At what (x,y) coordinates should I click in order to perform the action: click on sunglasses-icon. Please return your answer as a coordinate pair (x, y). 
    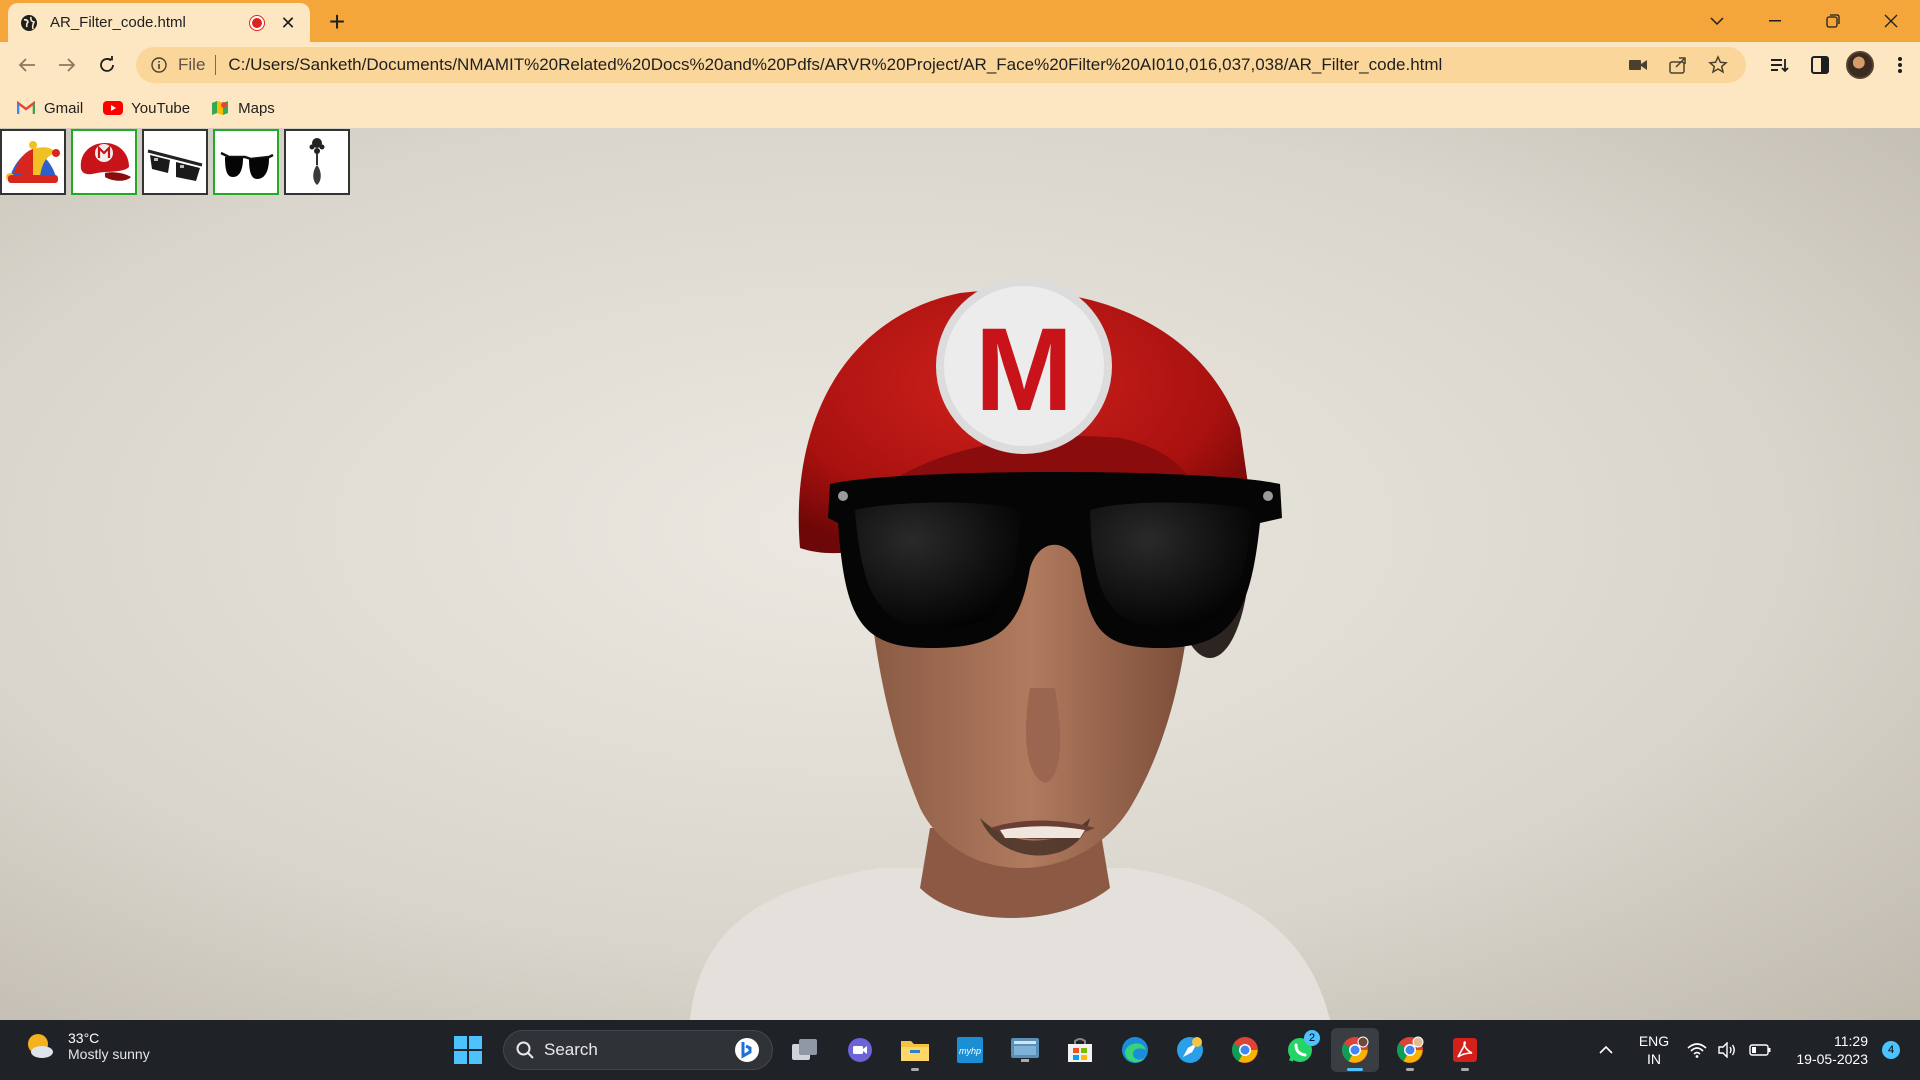
    Looking at the image, I should click on (247, 165).